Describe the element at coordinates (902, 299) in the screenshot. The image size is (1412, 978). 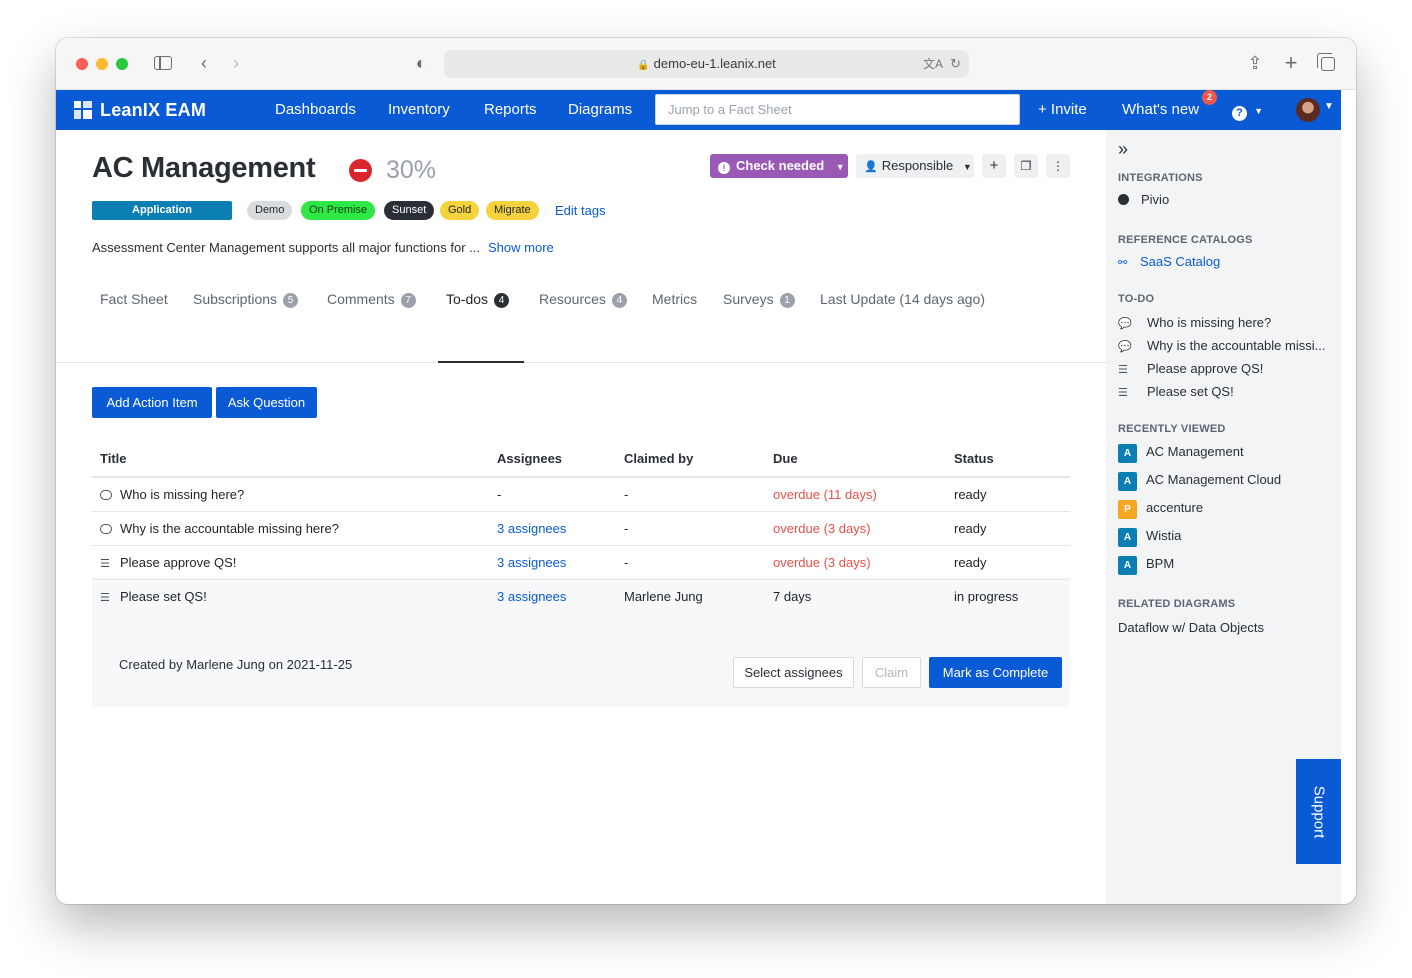
I see `tab-last-update: Last Update (14 days ago)` at that location.